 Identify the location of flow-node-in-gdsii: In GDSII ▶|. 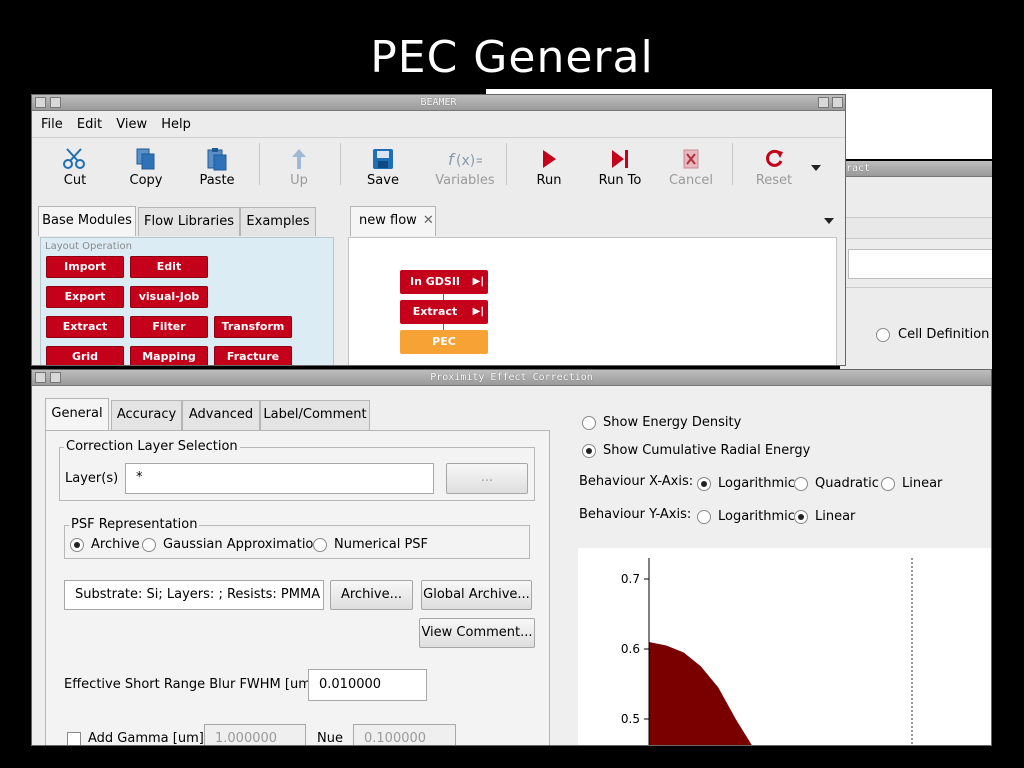
(444, 282).